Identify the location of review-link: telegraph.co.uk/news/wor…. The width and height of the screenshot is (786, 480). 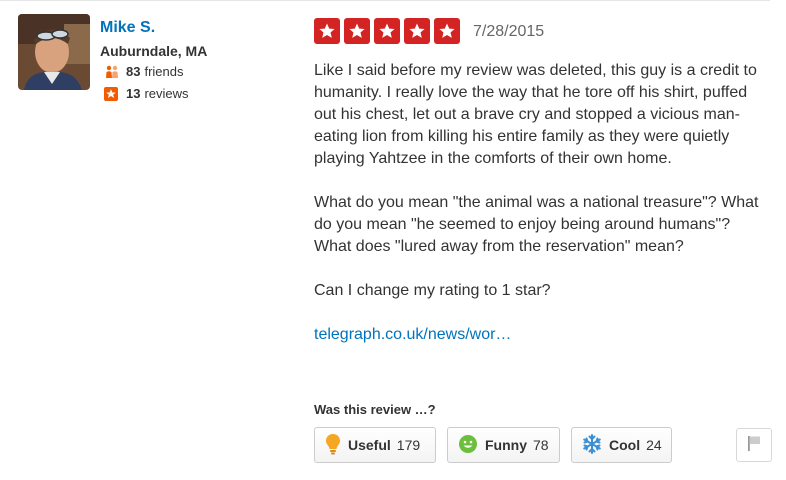
(412, 334).